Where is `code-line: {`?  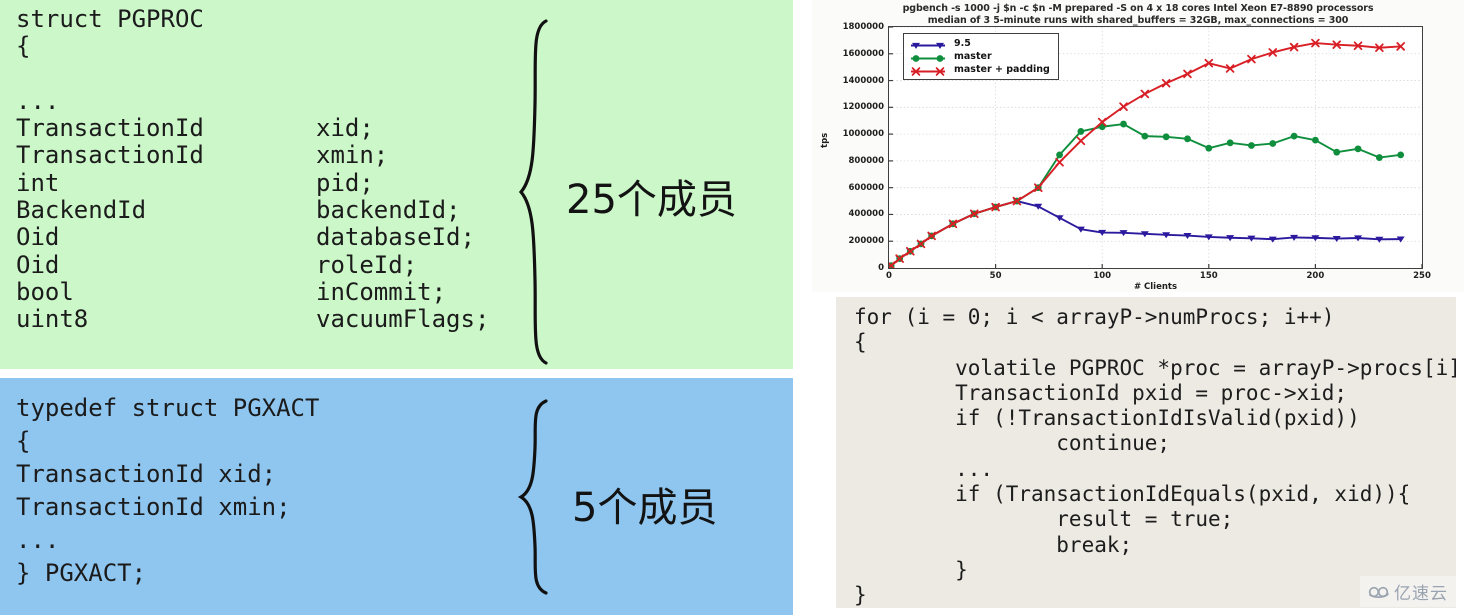 code-line: { is located at coordinates (860, 342).